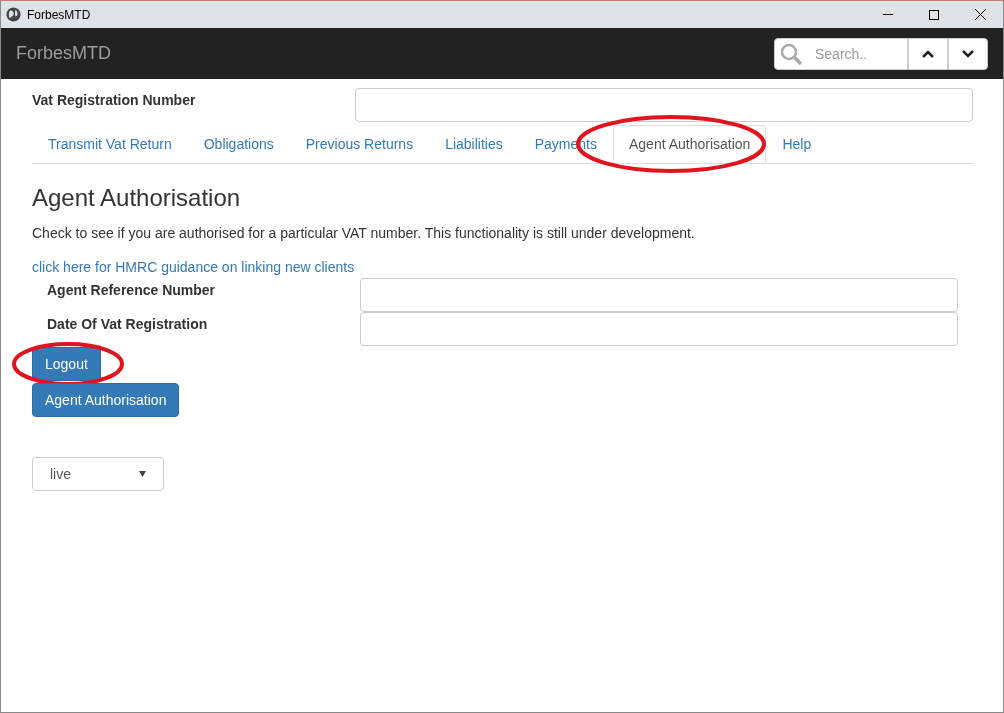 This screenshot has width=1004, height=713. Describe the element at coordinates (690, 144) in the screenshot. I see `tab: Agent Authorisation` at that location.